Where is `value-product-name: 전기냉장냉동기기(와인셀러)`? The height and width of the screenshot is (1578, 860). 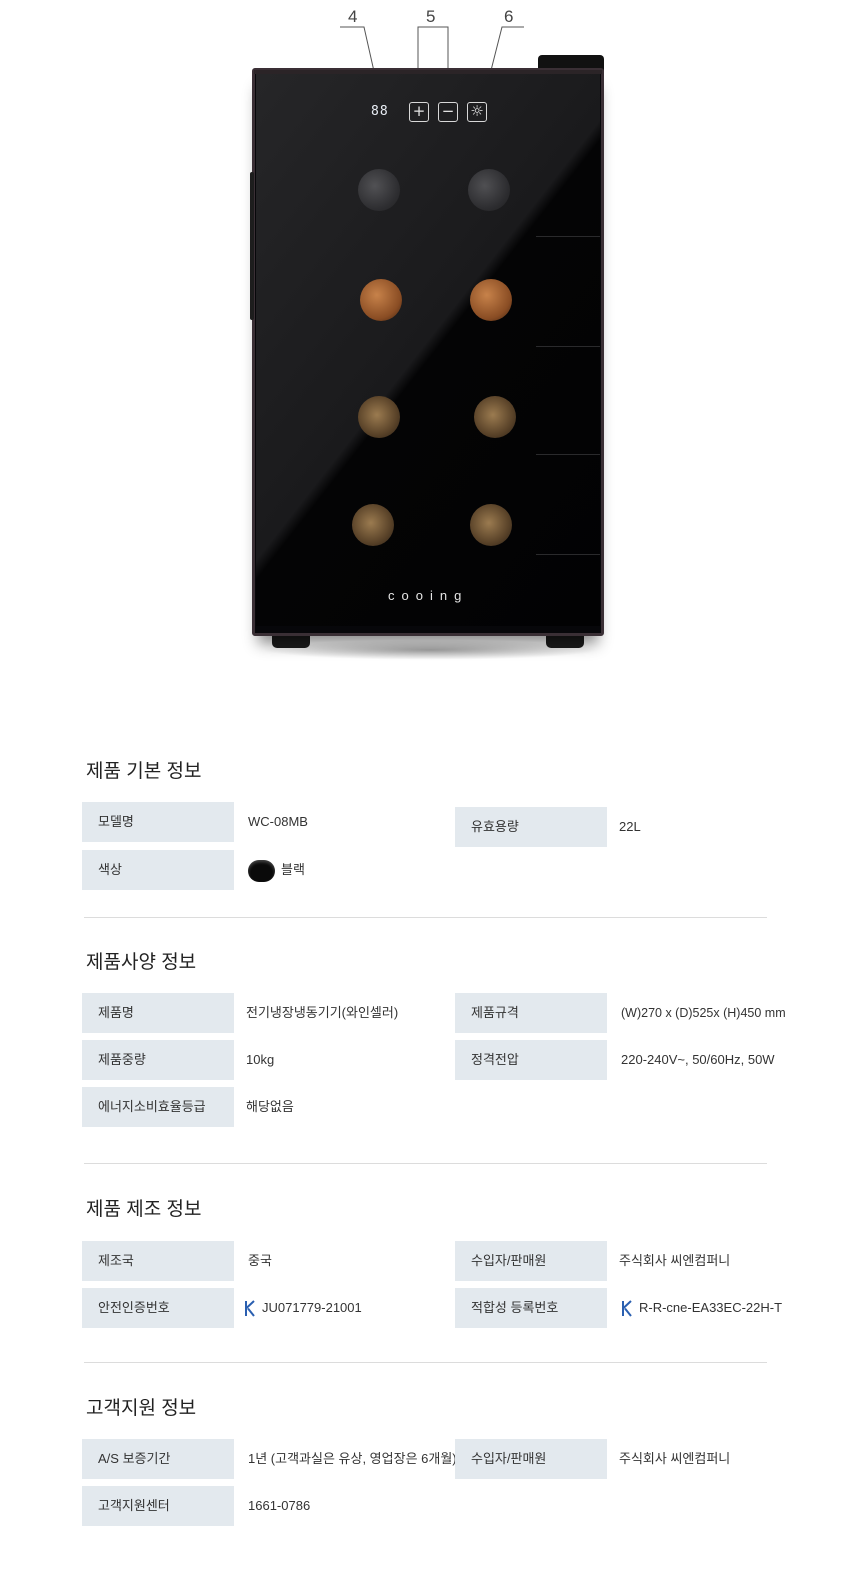
value-product-name: 전기냉장냉동기기(와인셀러) is located at coordinates (322, 1012).